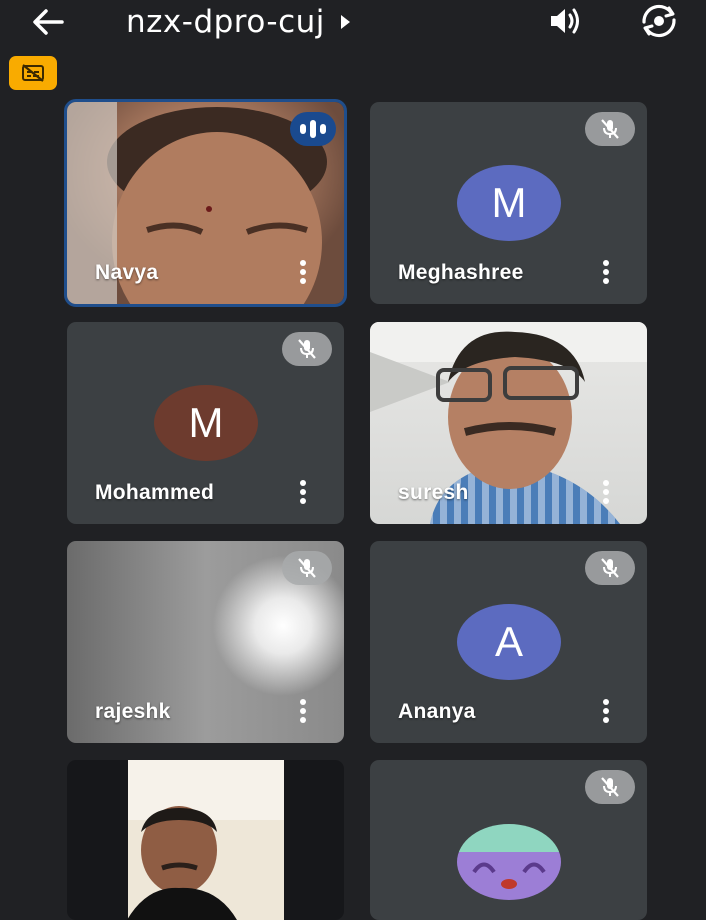  What do you see at coordinates (225, 22) in the screenshot?
I see `meeting-title: nzx-dpro-cuj` at bounding box center [225, 22].